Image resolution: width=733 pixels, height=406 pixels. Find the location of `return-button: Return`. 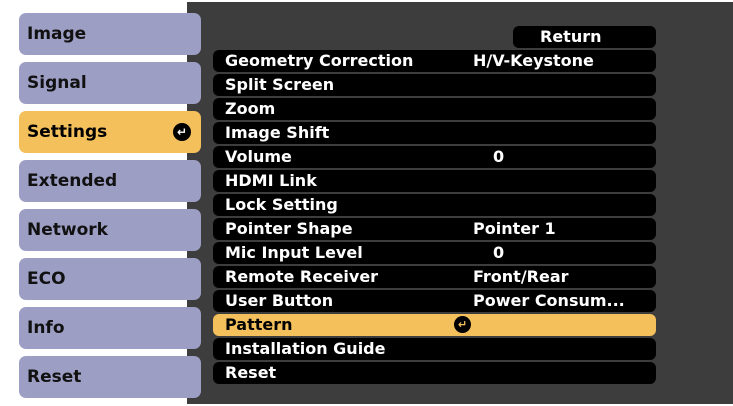

return-button: Return is located at coordinates (584, 37).